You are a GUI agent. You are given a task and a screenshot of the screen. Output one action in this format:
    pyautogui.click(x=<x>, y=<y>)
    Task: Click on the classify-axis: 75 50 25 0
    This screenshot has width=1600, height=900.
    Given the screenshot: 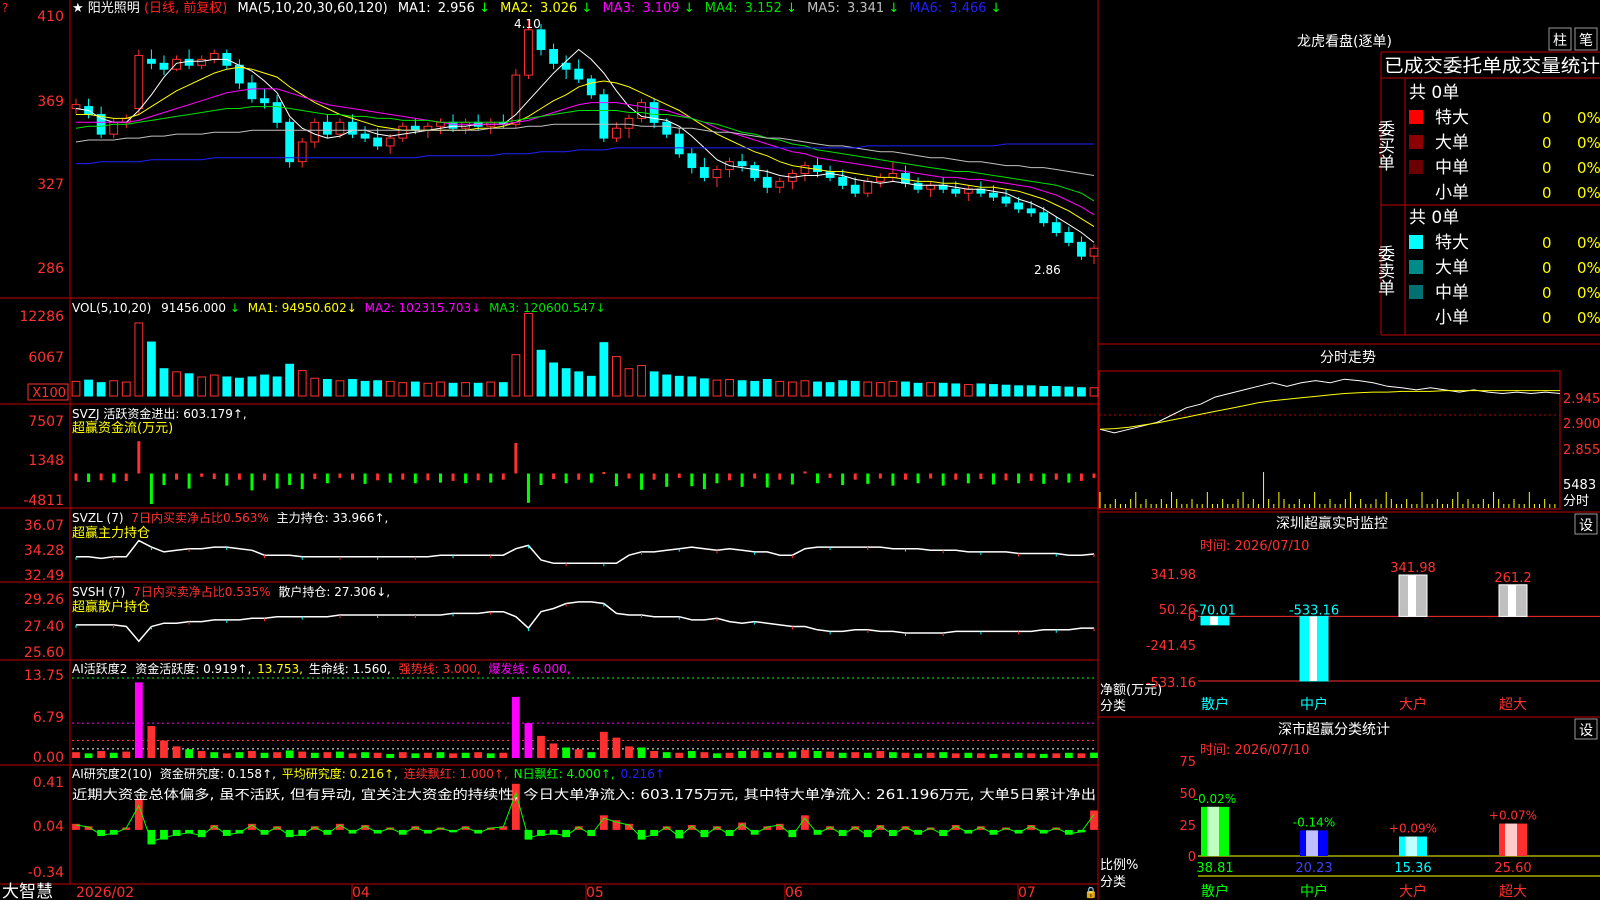 What is the action you would take?
    pyautogui.click(x=1187, y=810)
    